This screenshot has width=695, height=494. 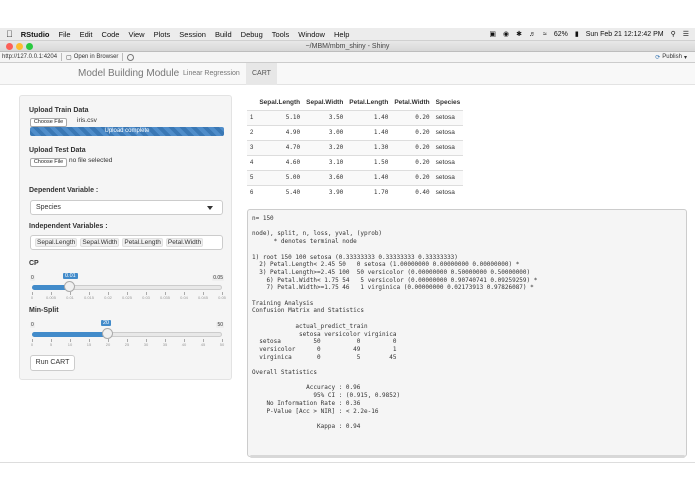 What do you see at coordinates (126, 207) in the screenshot?
I see `dependent-variable-select: Species` at bounding box center [126, 207].